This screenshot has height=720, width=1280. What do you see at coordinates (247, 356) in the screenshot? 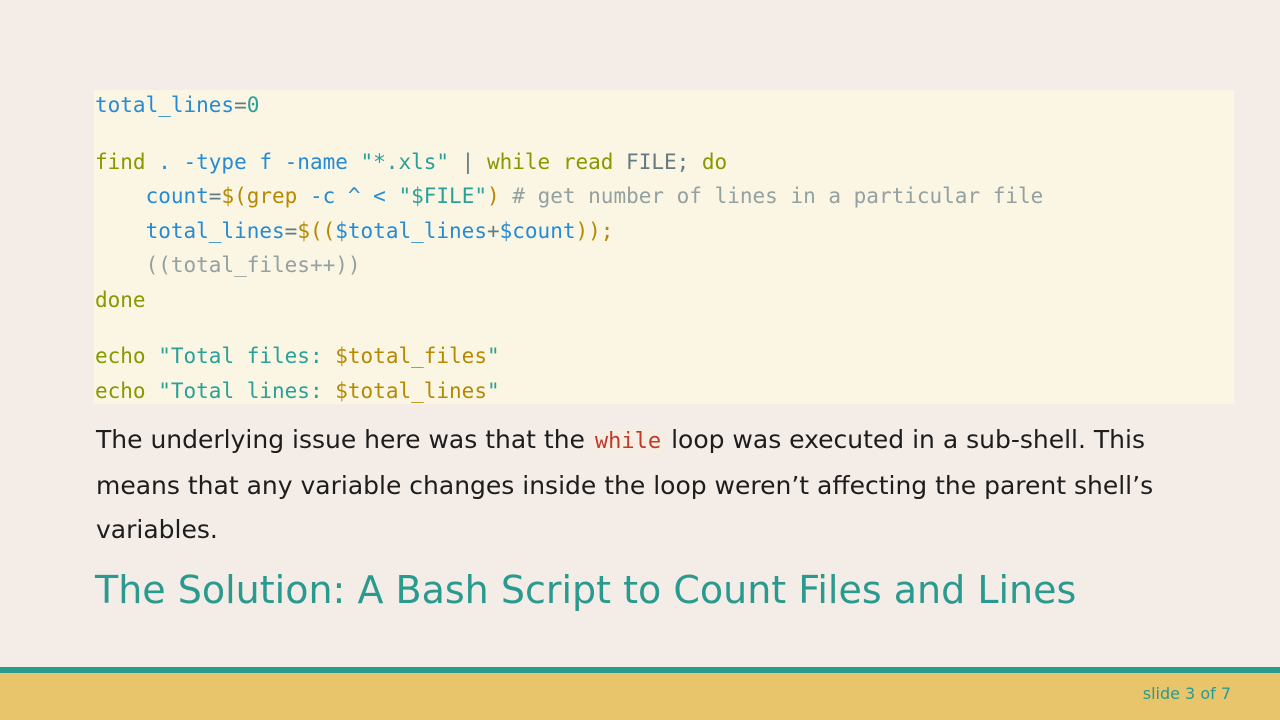
I see `code-token: "Total files:` at bounding box center [247, 356].